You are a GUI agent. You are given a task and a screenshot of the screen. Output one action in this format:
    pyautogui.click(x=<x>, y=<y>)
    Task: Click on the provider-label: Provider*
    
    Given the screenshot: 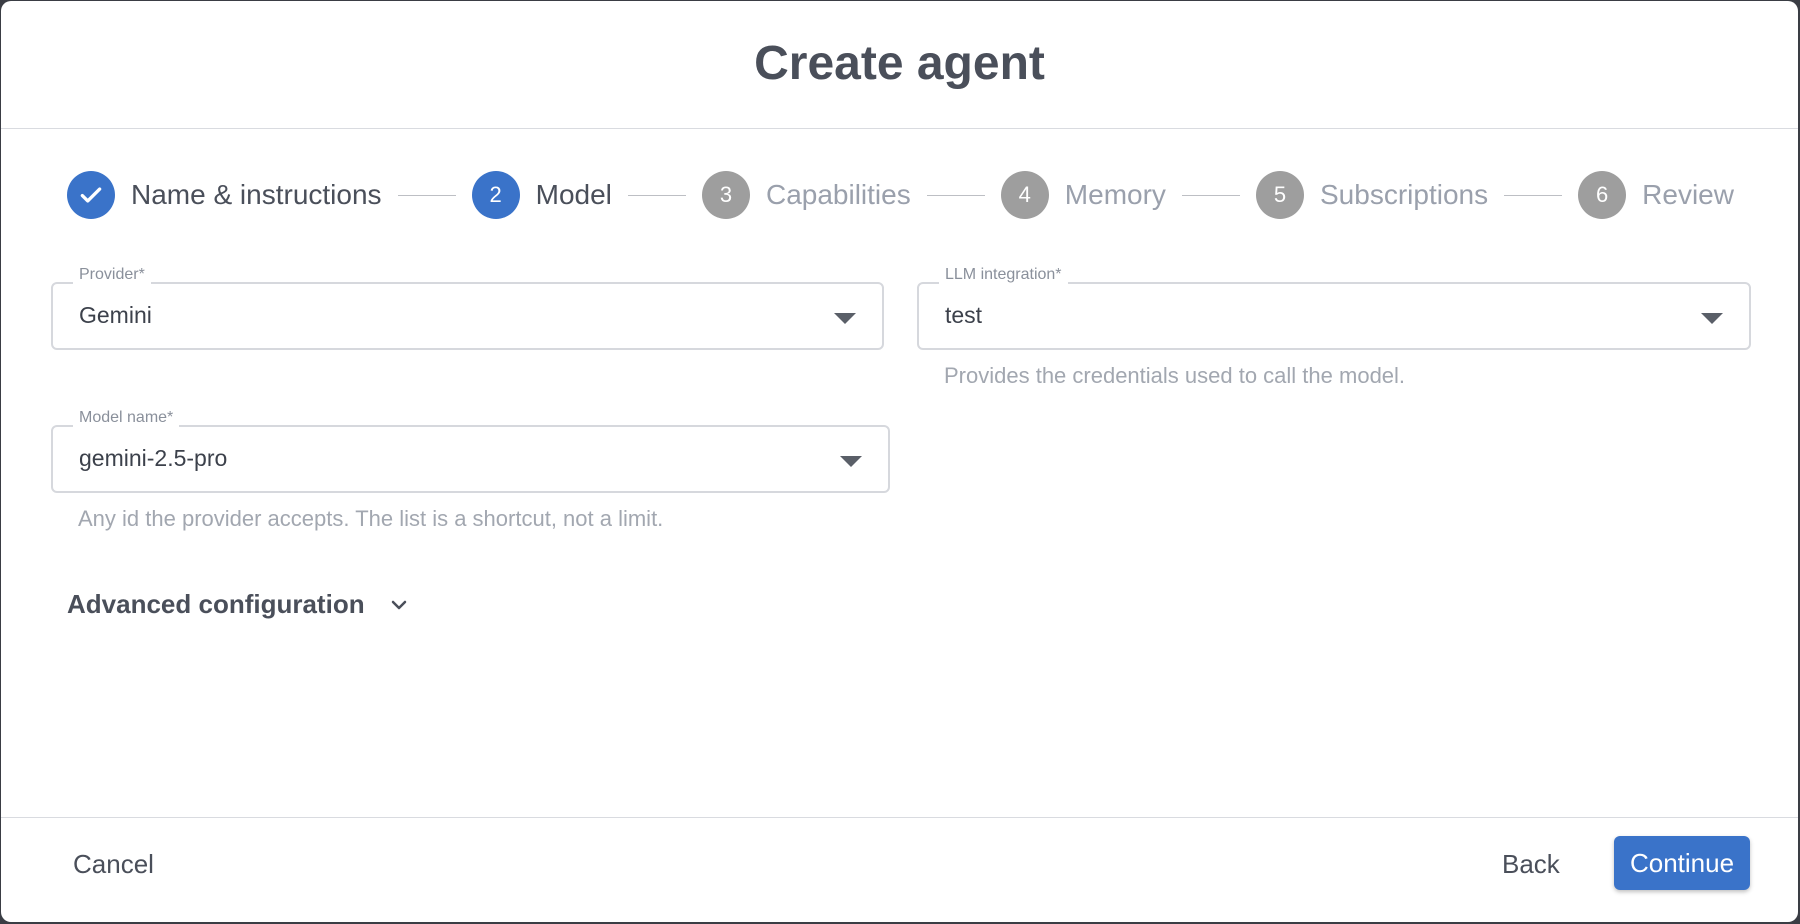 What is the action you would take?
    pyautogui.click(x=112, y=275)
    